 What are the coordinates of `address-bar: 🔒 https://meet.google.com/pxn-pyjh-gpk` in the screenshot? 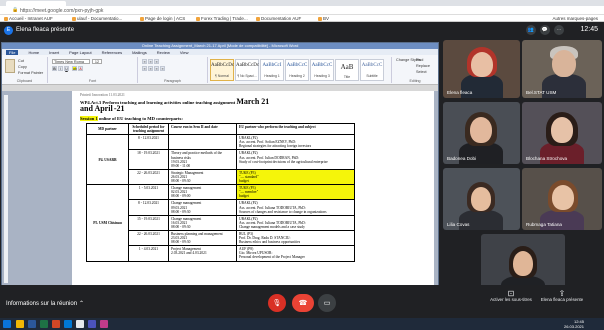 It's located at (302, 10).